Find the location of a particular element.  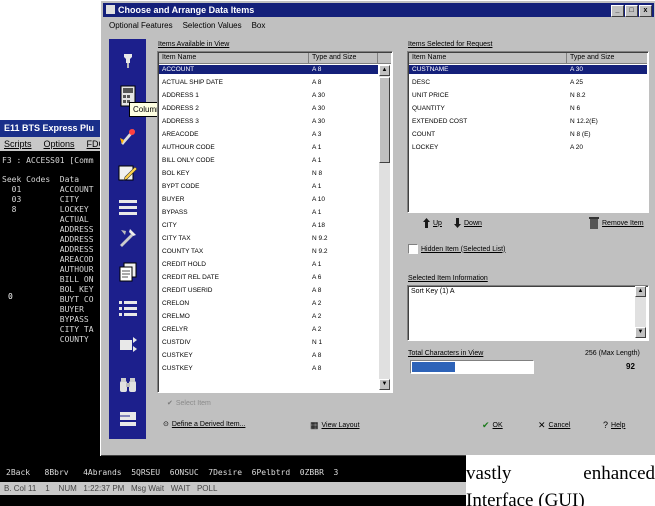

available-item-row: BOL KEY N 8 is located at coordinates (268, 173).